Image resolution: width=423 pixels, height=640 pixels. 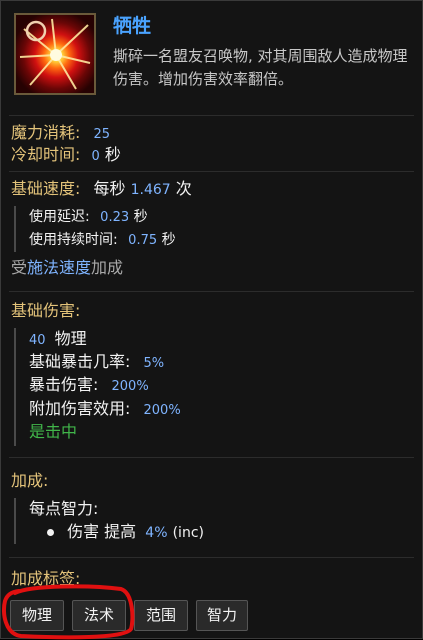 What do you see at coordinates (80, 361) in the screenshot?
I see `crit-chance-label: 基础暴击几率:` at bounding box center [80, 361].